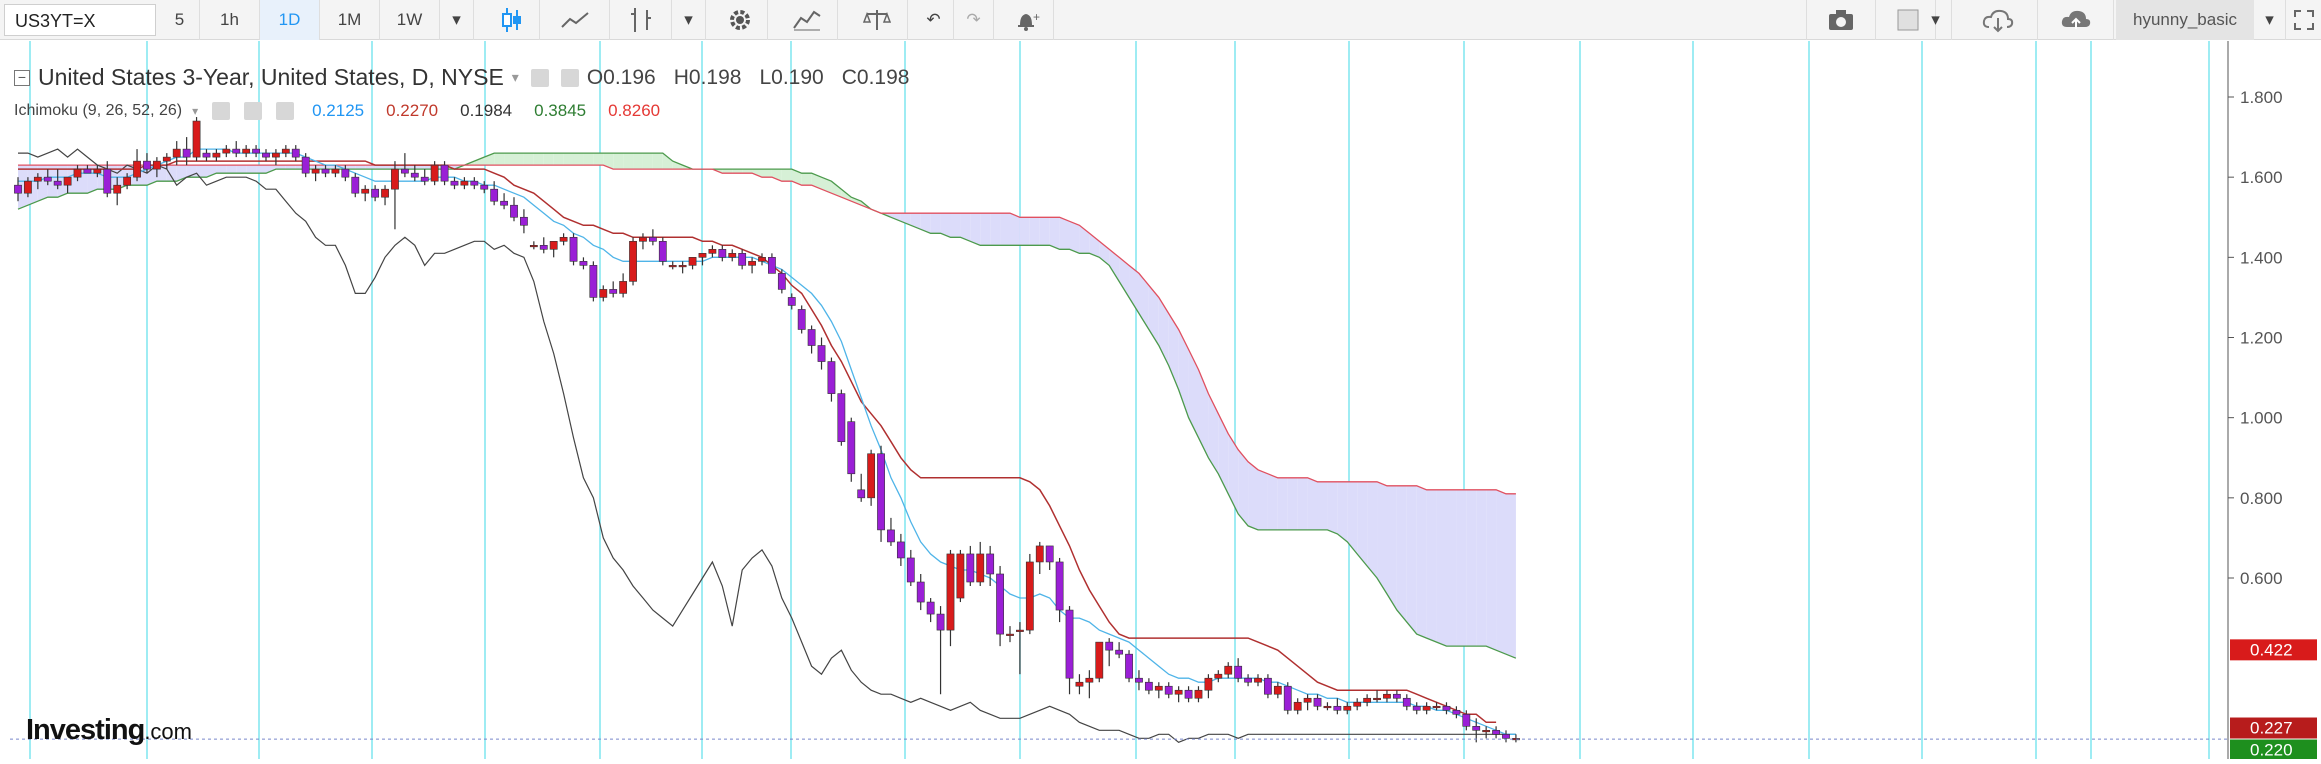 The width and height of the screenshot is (2321, 764). What do you see at coordinates (290, 20) in the screenshot?
I see `interval-1d-button: 1D` at bounding box center [290, 20].